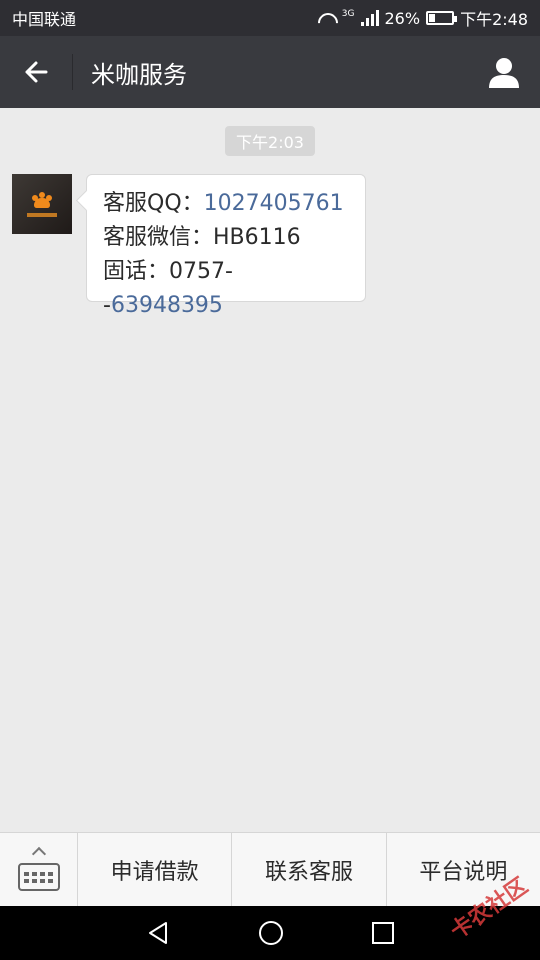 The height and width of the screenshot is (960, 540). What do you see at coordinates (44, 19) in the screenshot?
I see `carrier-name: 中国联通` at bounding box center [44, 19].